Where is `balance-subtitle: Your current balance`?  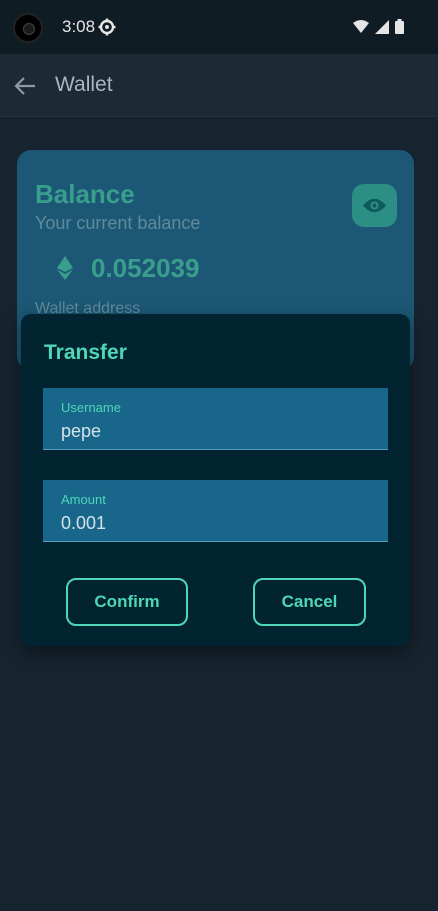
balance-subtitle: Your current balance is located at coordinates (118, 223).